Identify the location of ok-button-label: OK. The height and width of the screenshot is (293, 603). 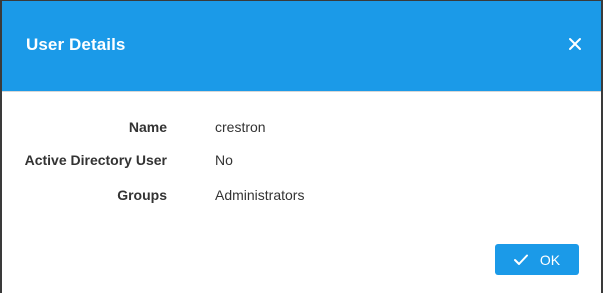
(550, 259).